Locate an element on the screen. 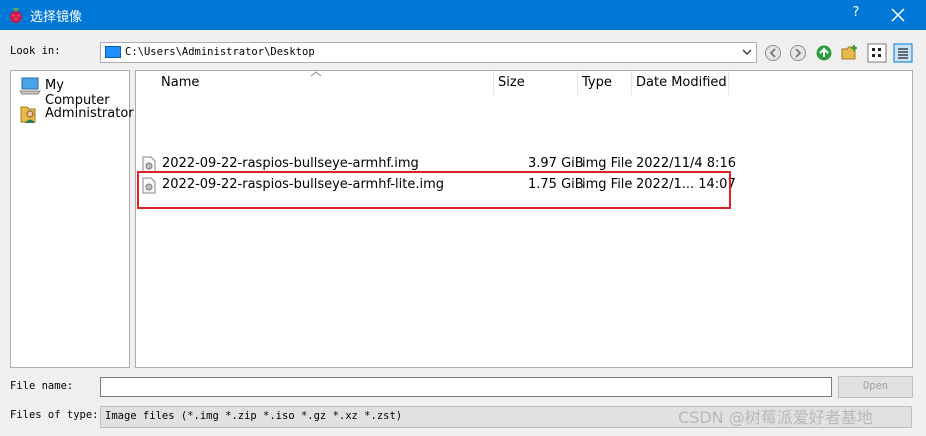 The height and width of the screenshot is (436, 926). file-date: 2022/11/4 8:16 is located at coordinates (686, 163).